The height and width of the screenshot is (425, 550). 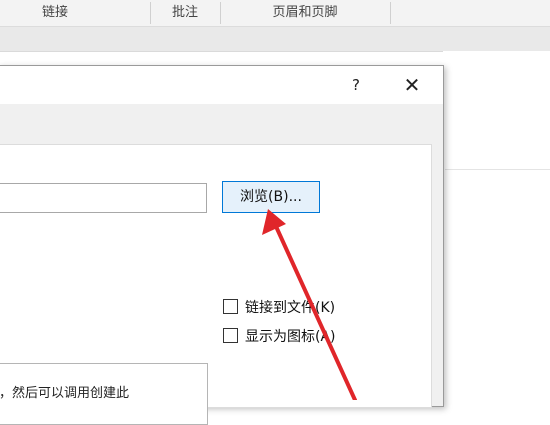 What do you see at coordinates (275, 39) in the screenshot?
I see `ribbon-bottom-bar` at bounding box center [275, 39].